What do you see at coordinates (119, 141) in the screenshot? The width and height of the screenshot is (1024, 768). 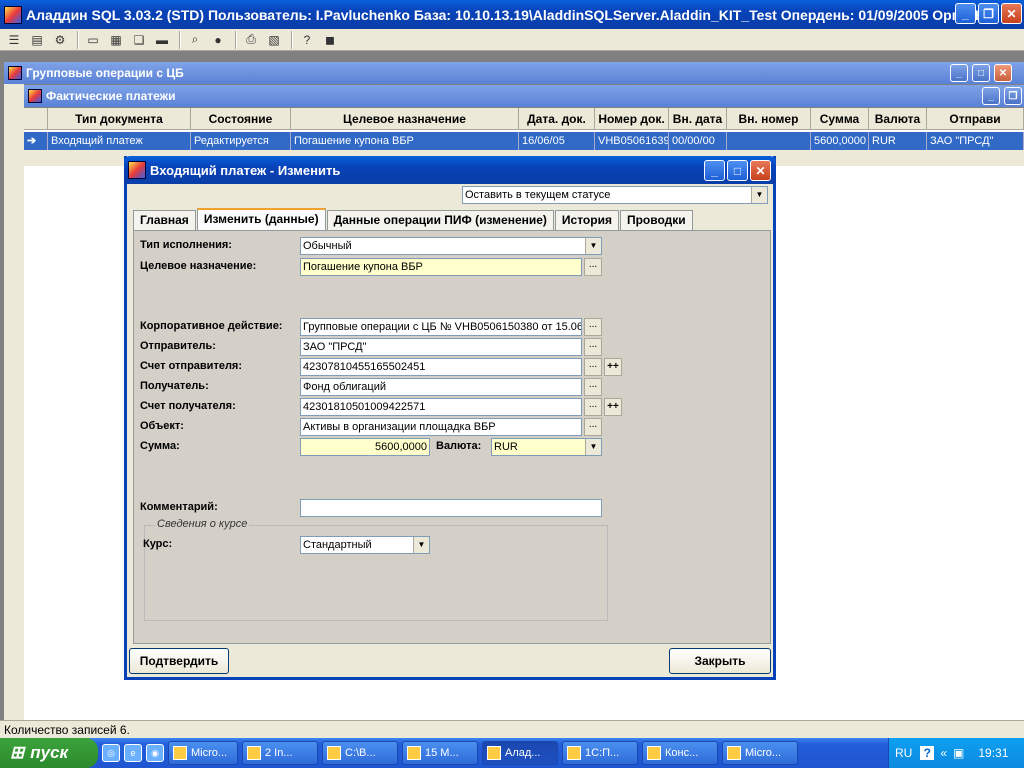 I see `cell-doc-type: Входящий платеж` at bounding box center [119, 141].